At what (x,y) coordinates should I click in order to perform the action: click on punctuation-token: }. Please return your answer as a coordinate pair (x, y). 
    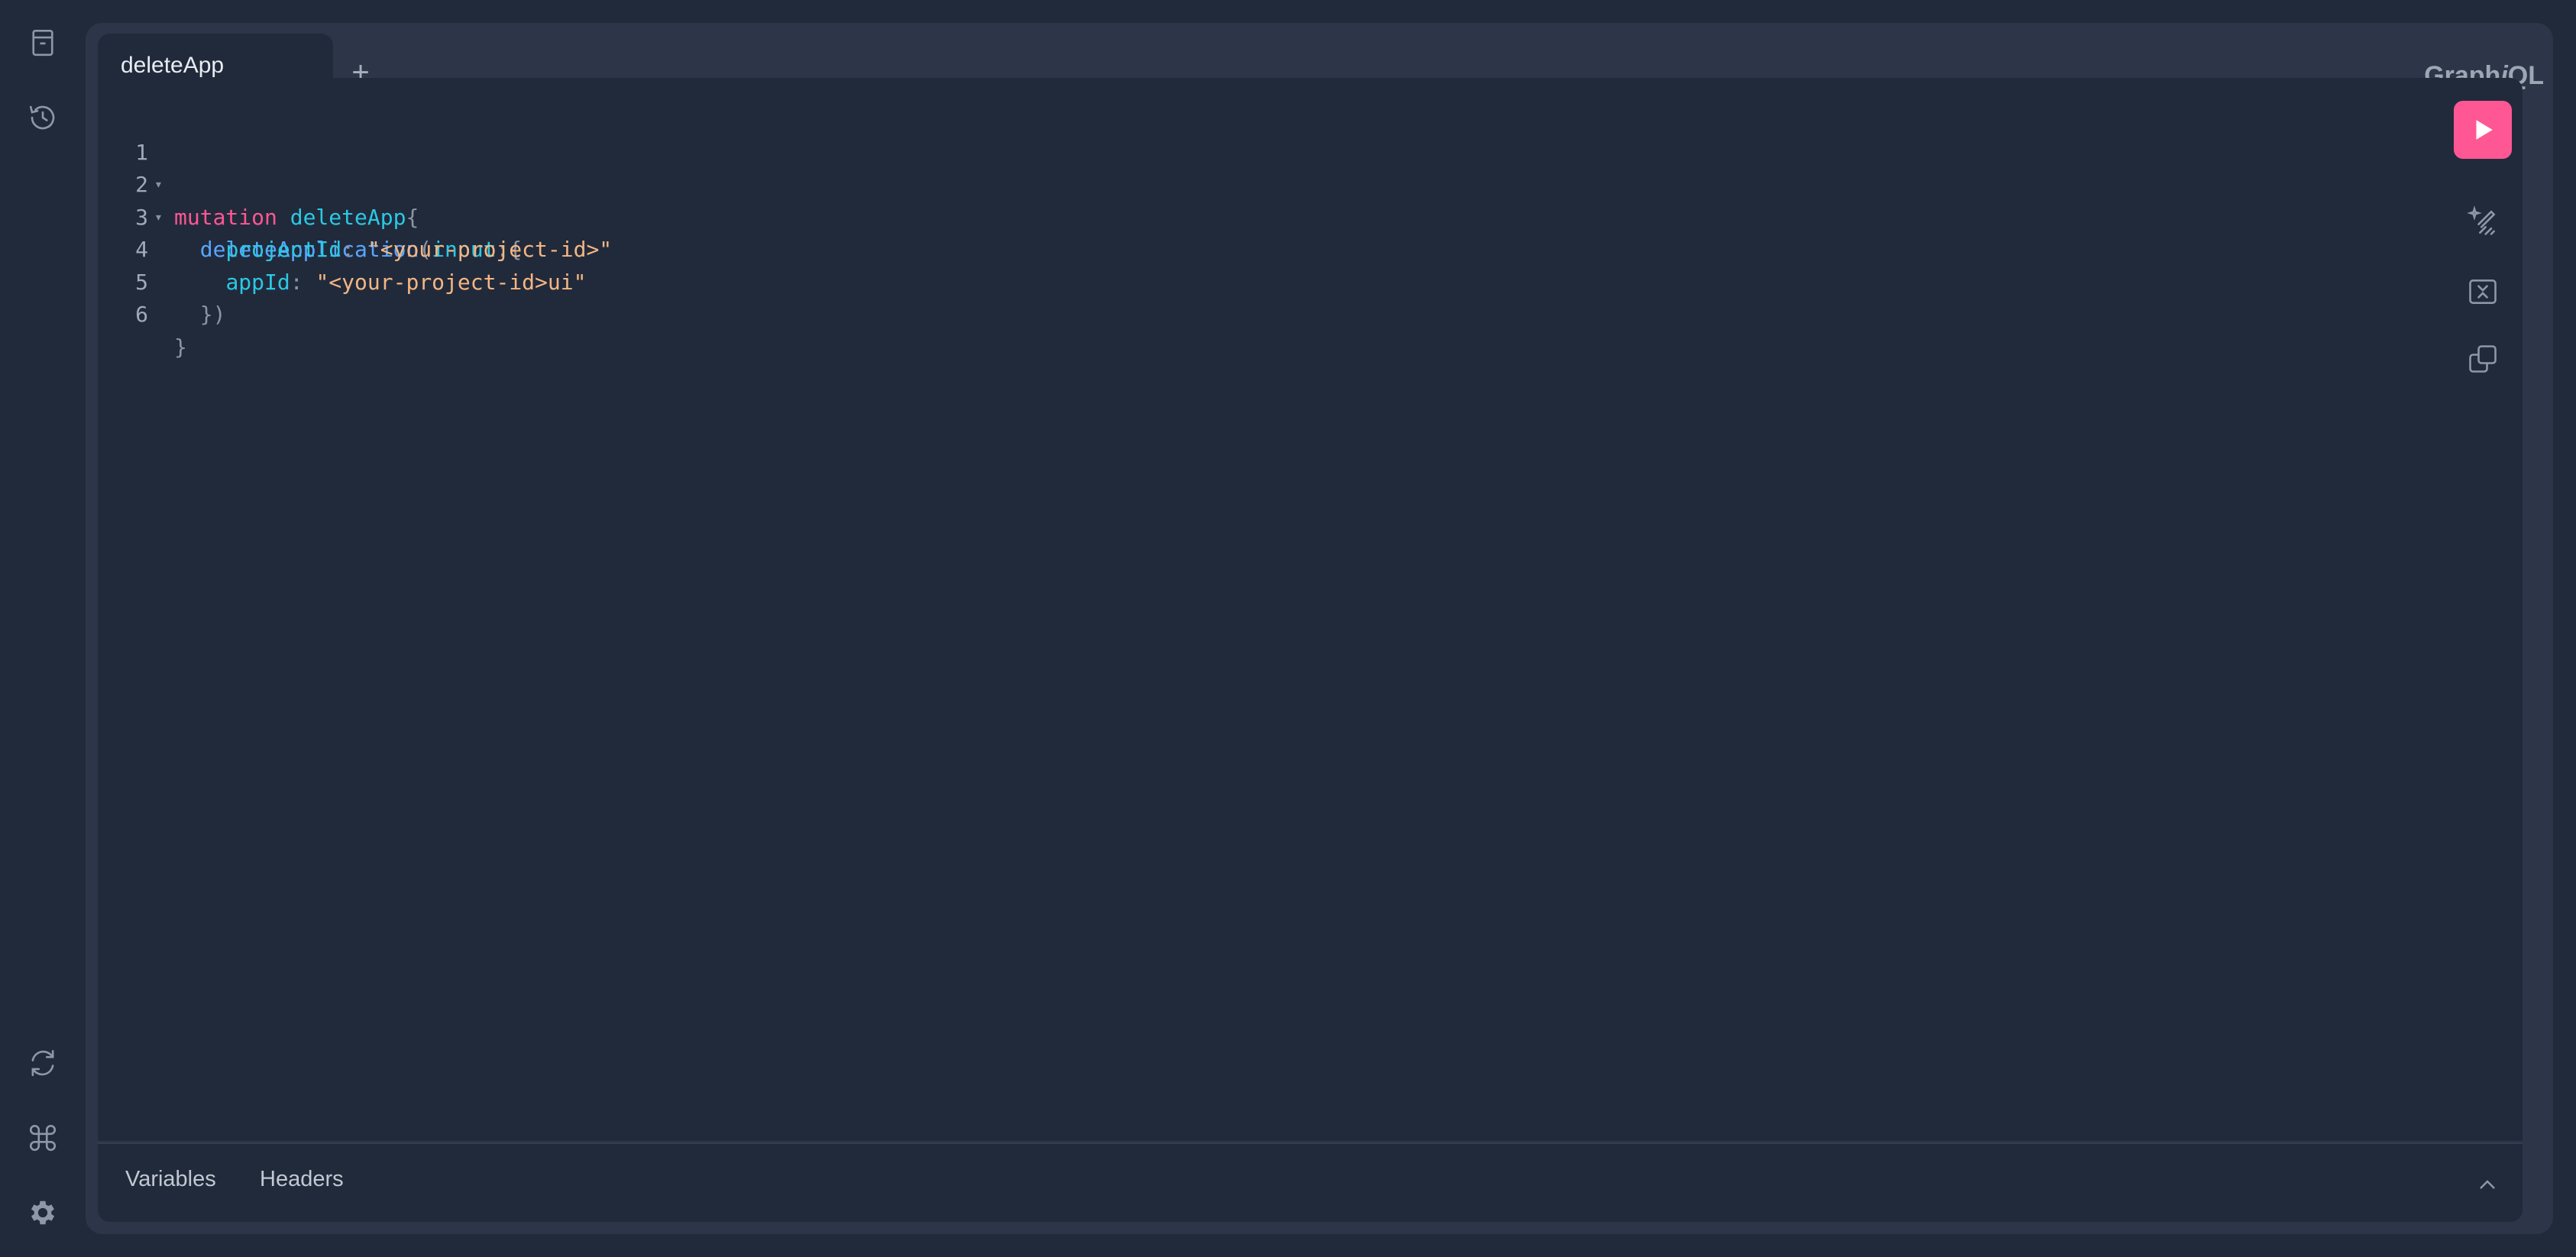
    Looking at the image, I should click on (180, 347).